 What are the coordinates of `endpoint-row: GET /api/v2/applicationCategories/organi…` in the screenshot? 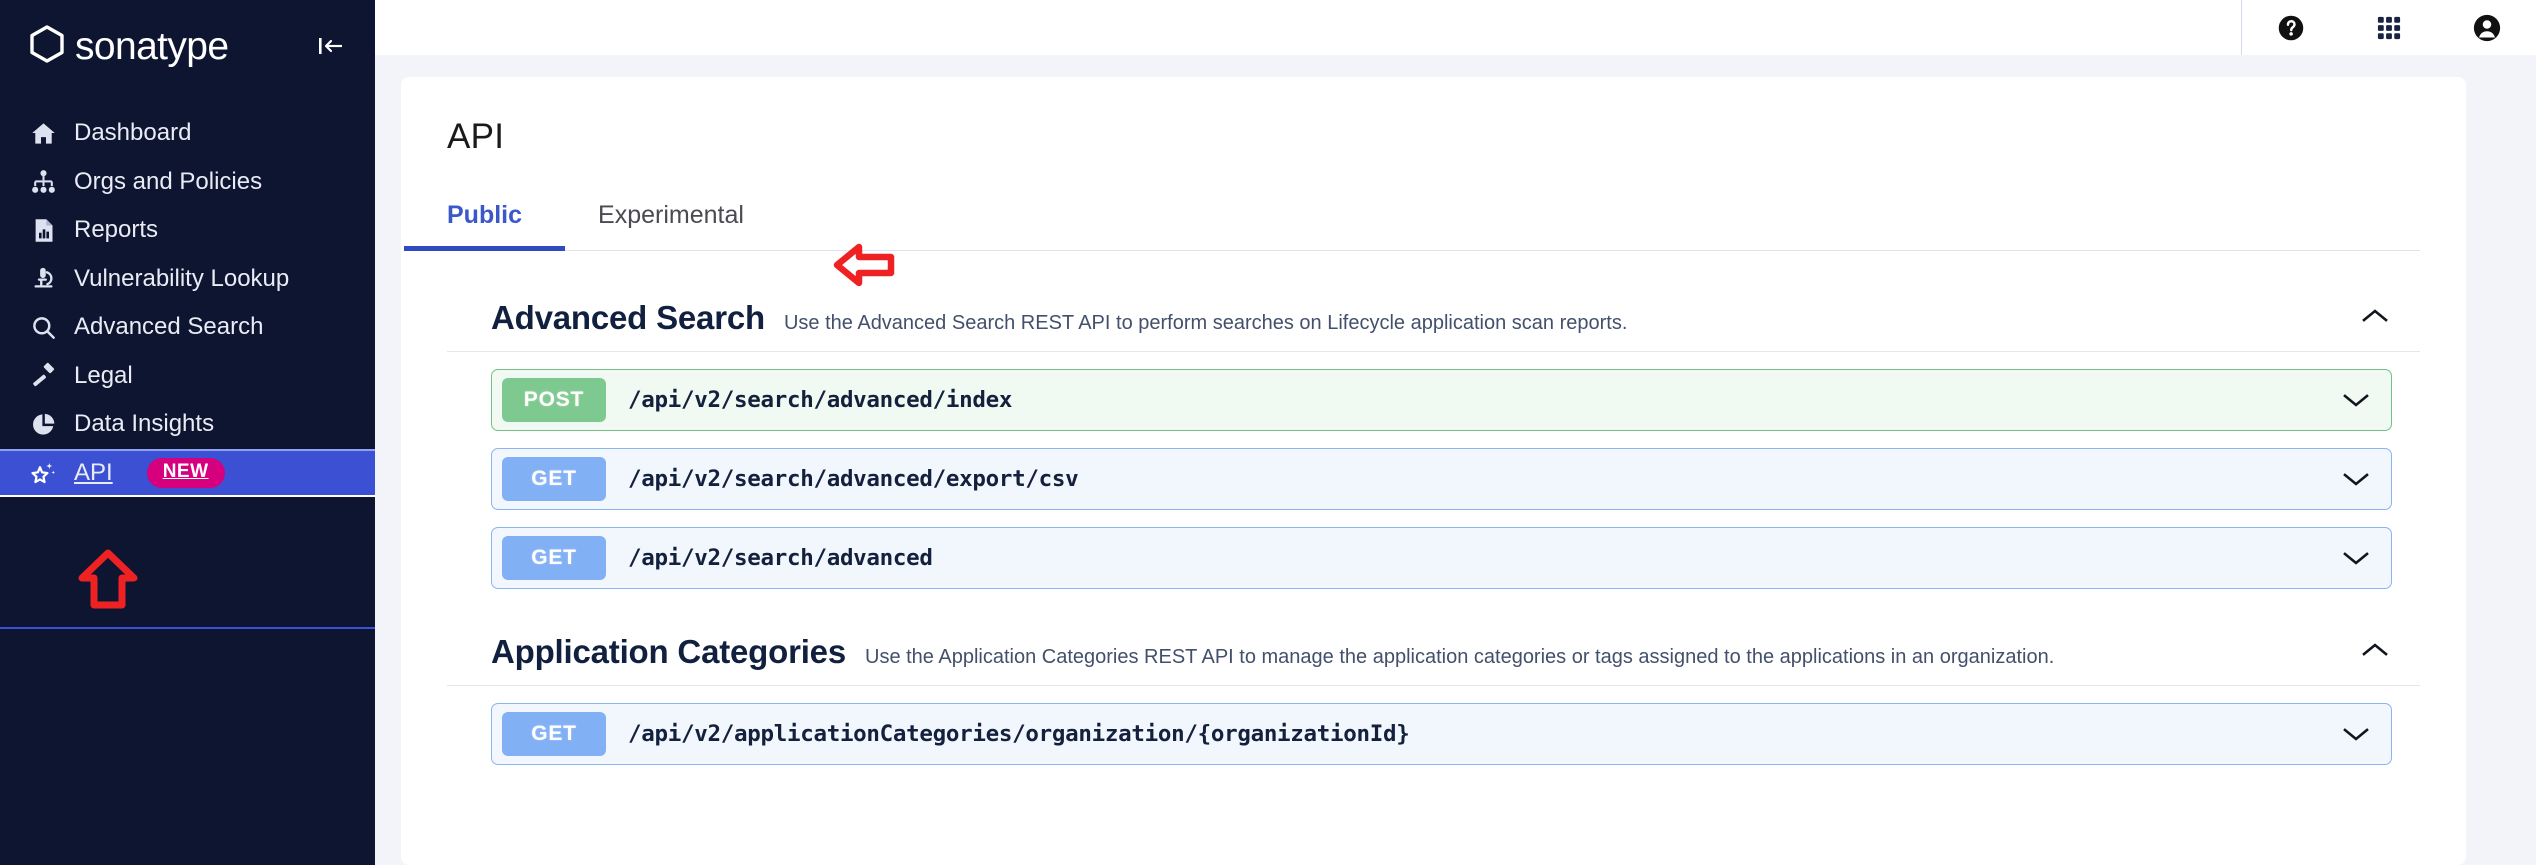 It's located at (1441, 734).